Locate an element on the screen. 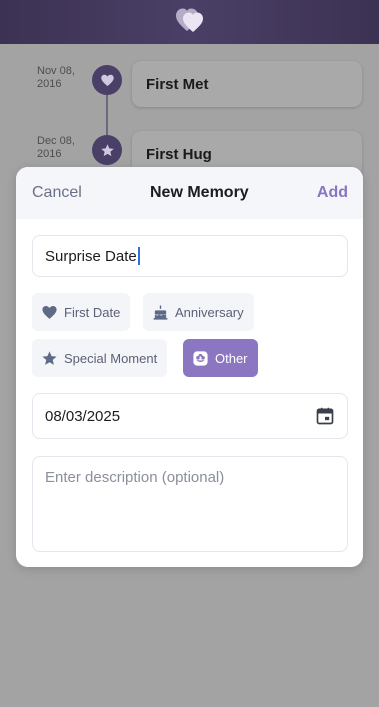  timeline-date: Dec 08, 2016 is located at coordinates (56, 147).